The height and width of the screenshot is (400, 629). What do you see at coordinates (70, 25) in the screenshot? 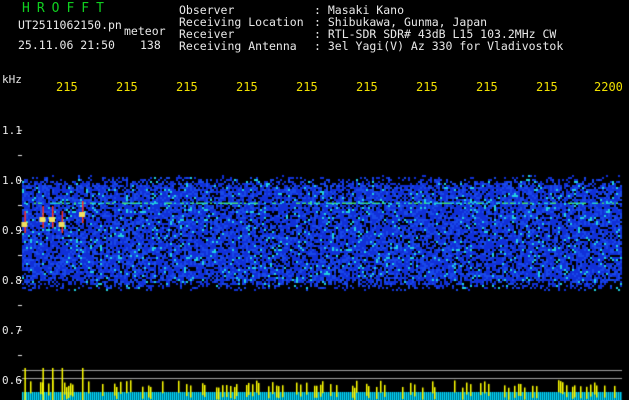
I see `file-name: UT2511062150.pn` at bounding box center [70, 25].